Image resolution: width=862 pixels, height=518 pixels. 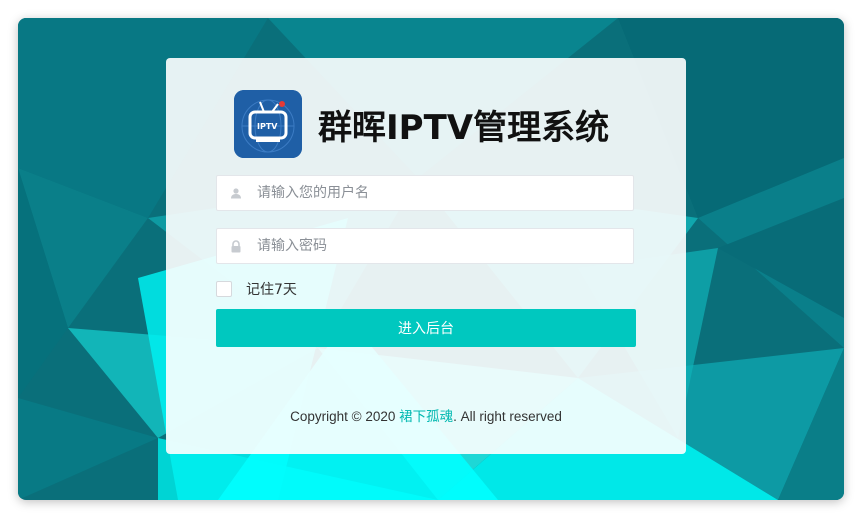 I want to click on password-field, so click(x=425, y=246).